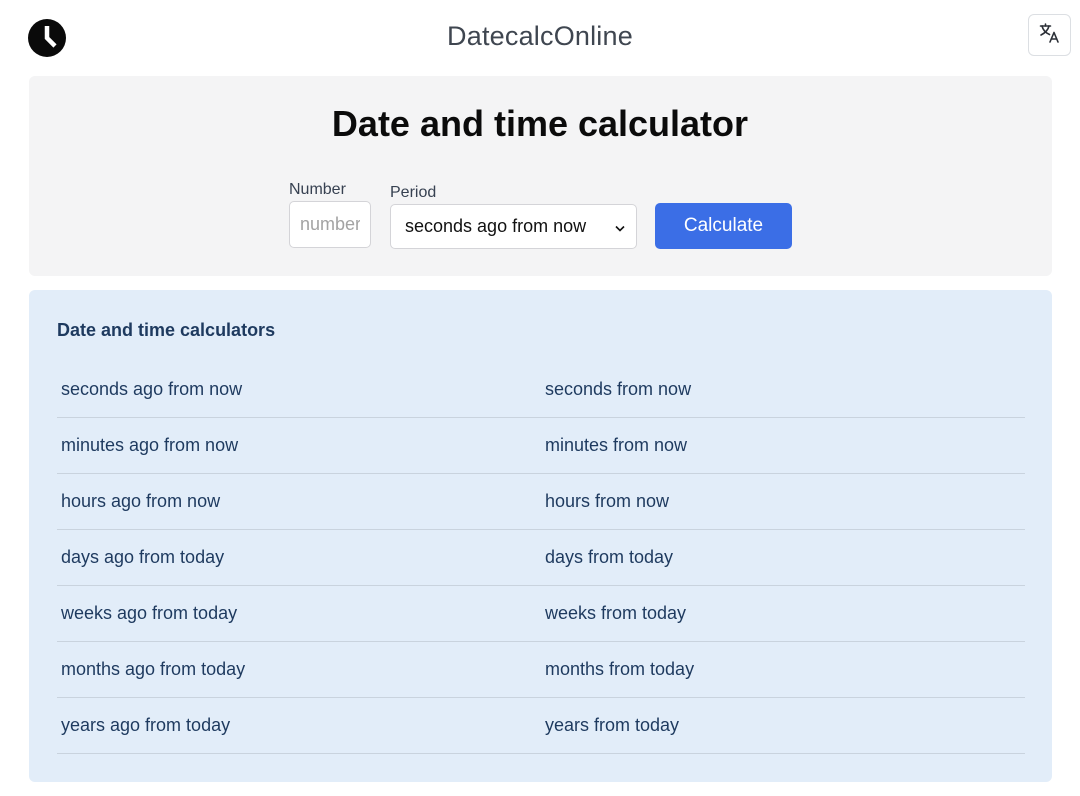  What do you see at coordinates (783, 446) in the screenshot?
I see `calculator-link: minutes from now` at bounding box center [783, 446].